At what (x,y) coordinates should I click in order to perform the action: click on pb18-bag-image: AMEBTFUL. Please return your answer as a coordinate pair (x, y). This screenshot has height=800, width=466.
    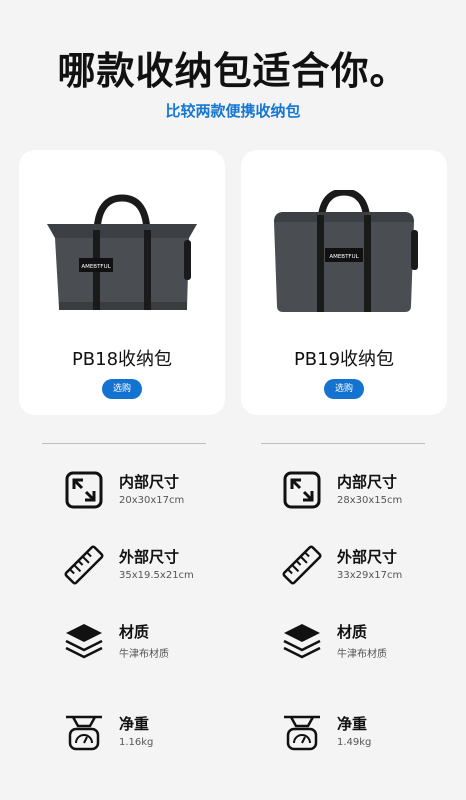
    Looking at the image, I should click on (122, 252).